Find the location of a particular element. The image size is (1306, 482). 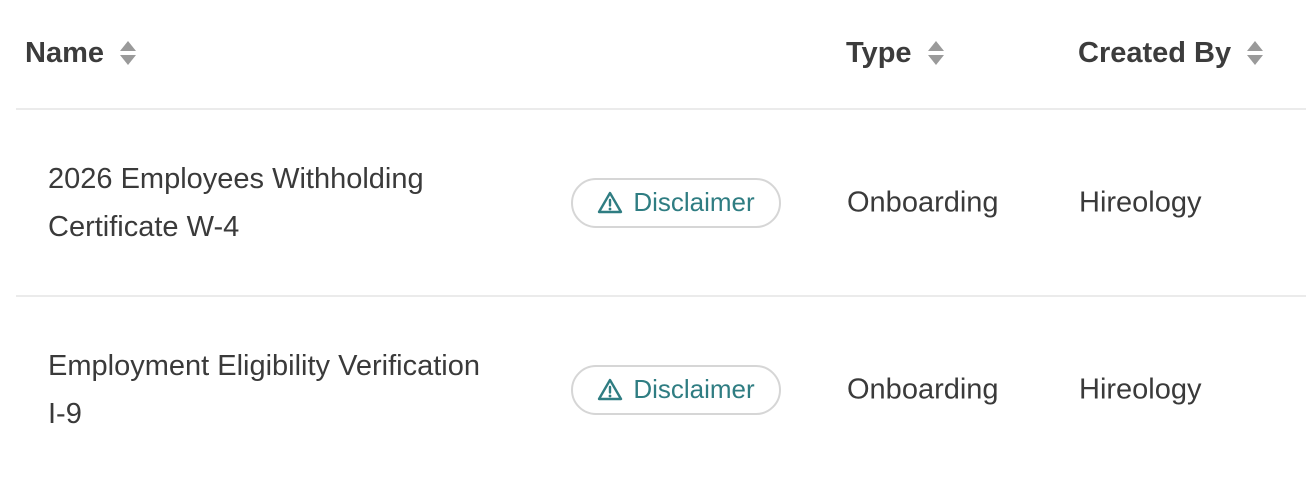

document-name: Employment Eligibility Verification I-9 is located at coordinates (268, 390).